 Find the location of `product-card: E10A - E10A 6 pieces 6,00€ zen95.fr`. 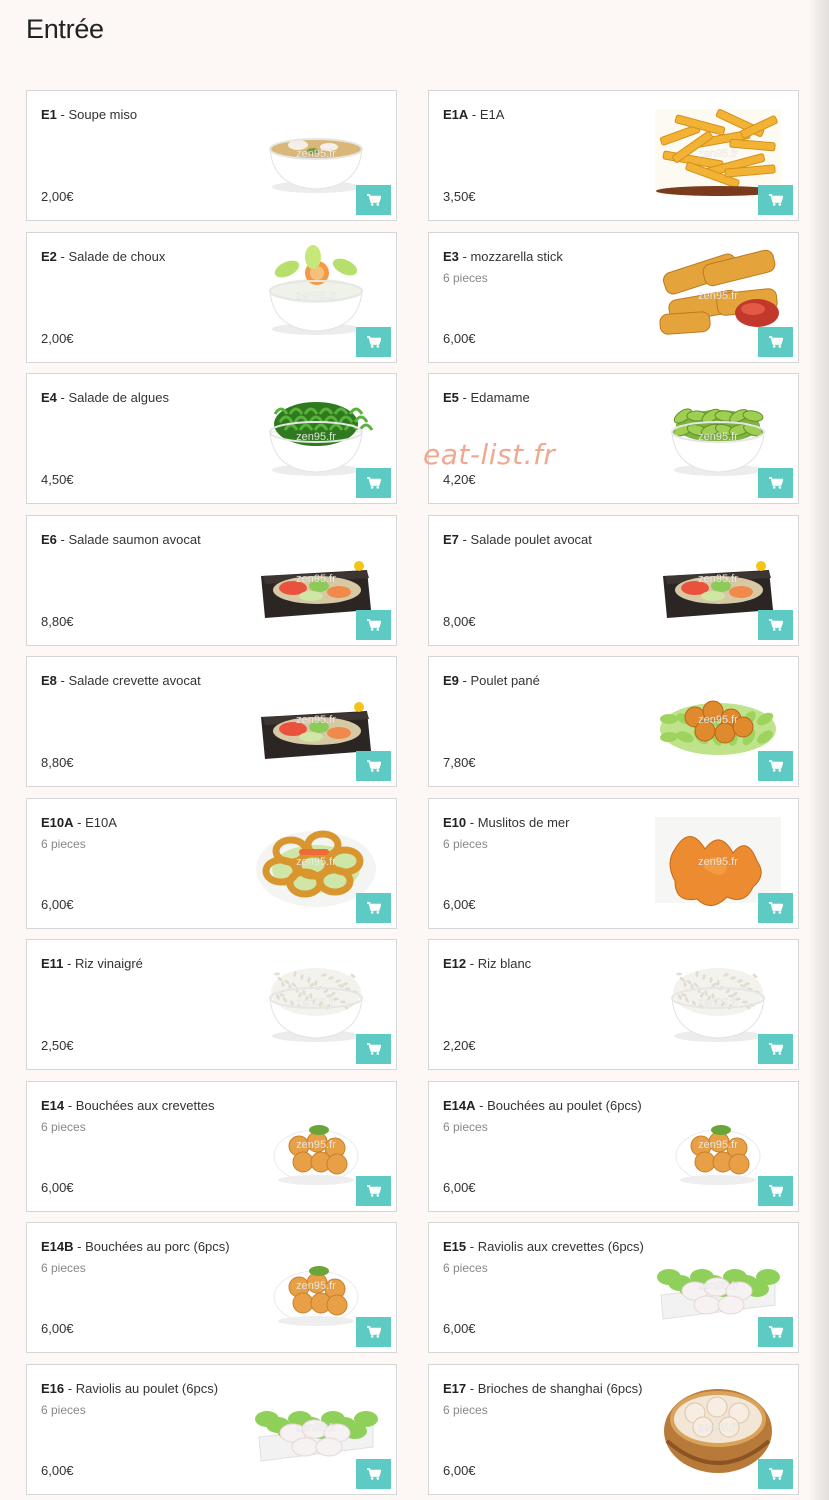

product-card: E10A - E10A 6 pieces 6,00€ zen95.fr is located at coordinates (211, 863).